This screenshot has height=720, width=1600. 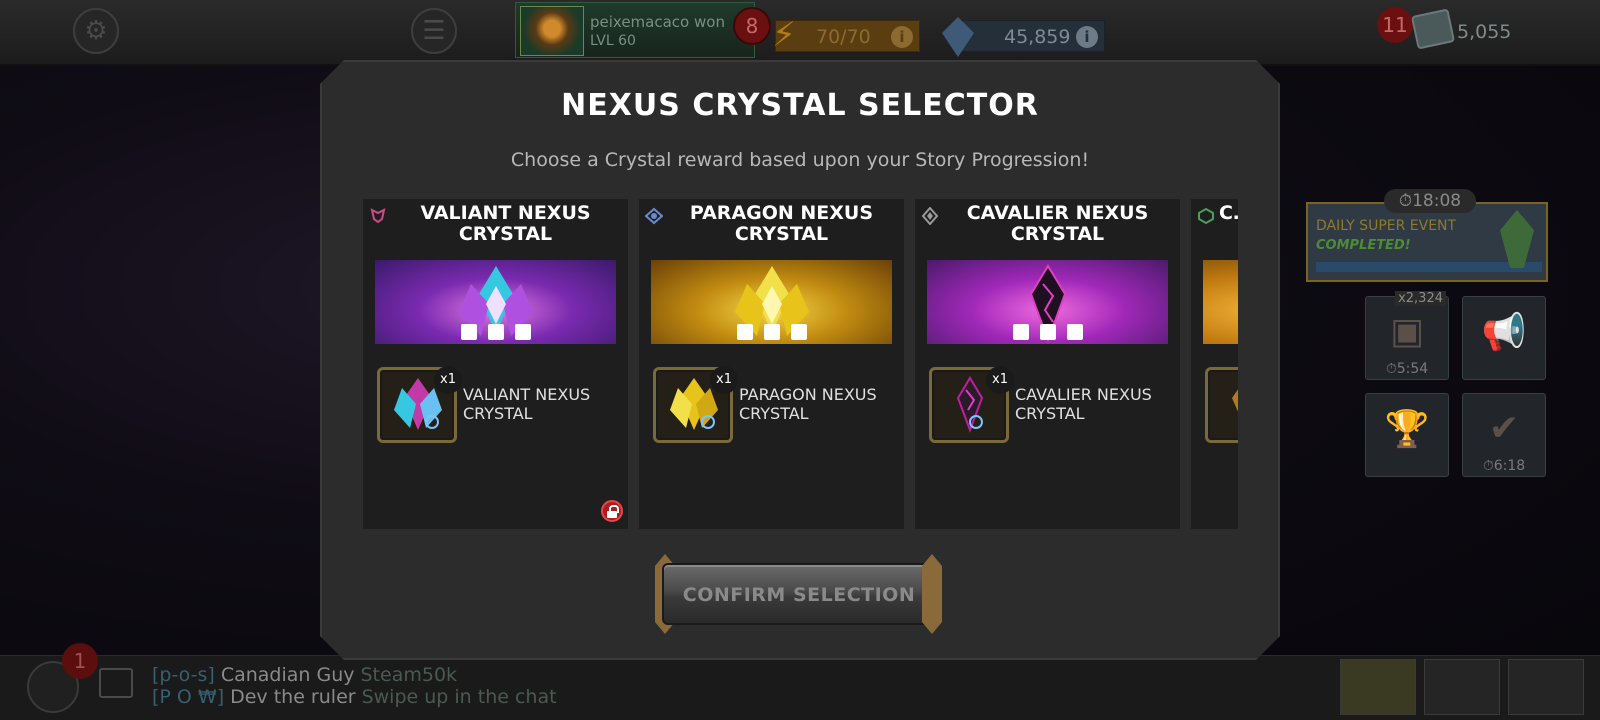 What do you see at coordinates (784, 35) in the screenshot?
I see `energy-bolt-icon: ⚡` at bounding box center [784, 35].